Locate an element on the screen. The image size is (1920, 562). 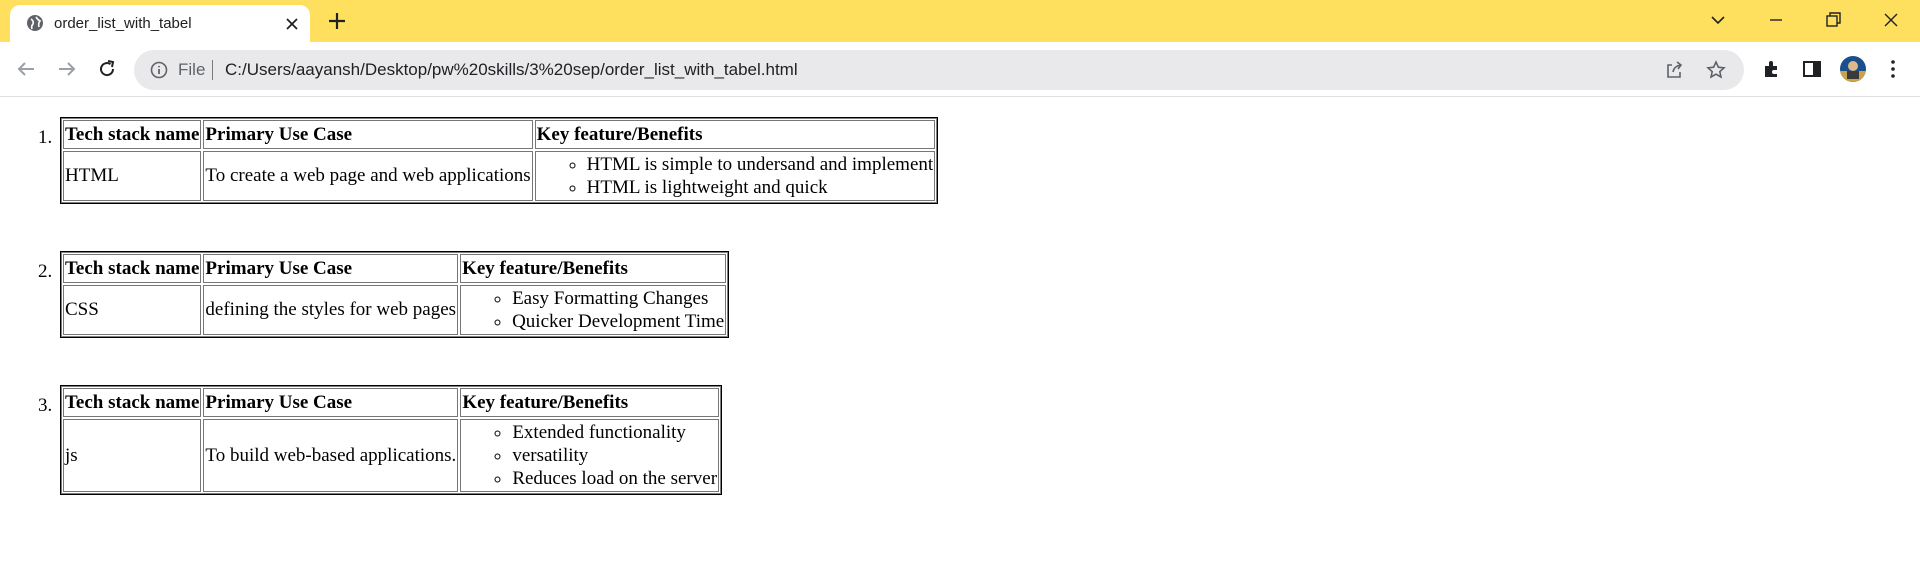
tab-title: order_list_with_tabel is located at coordinates (123, 23).